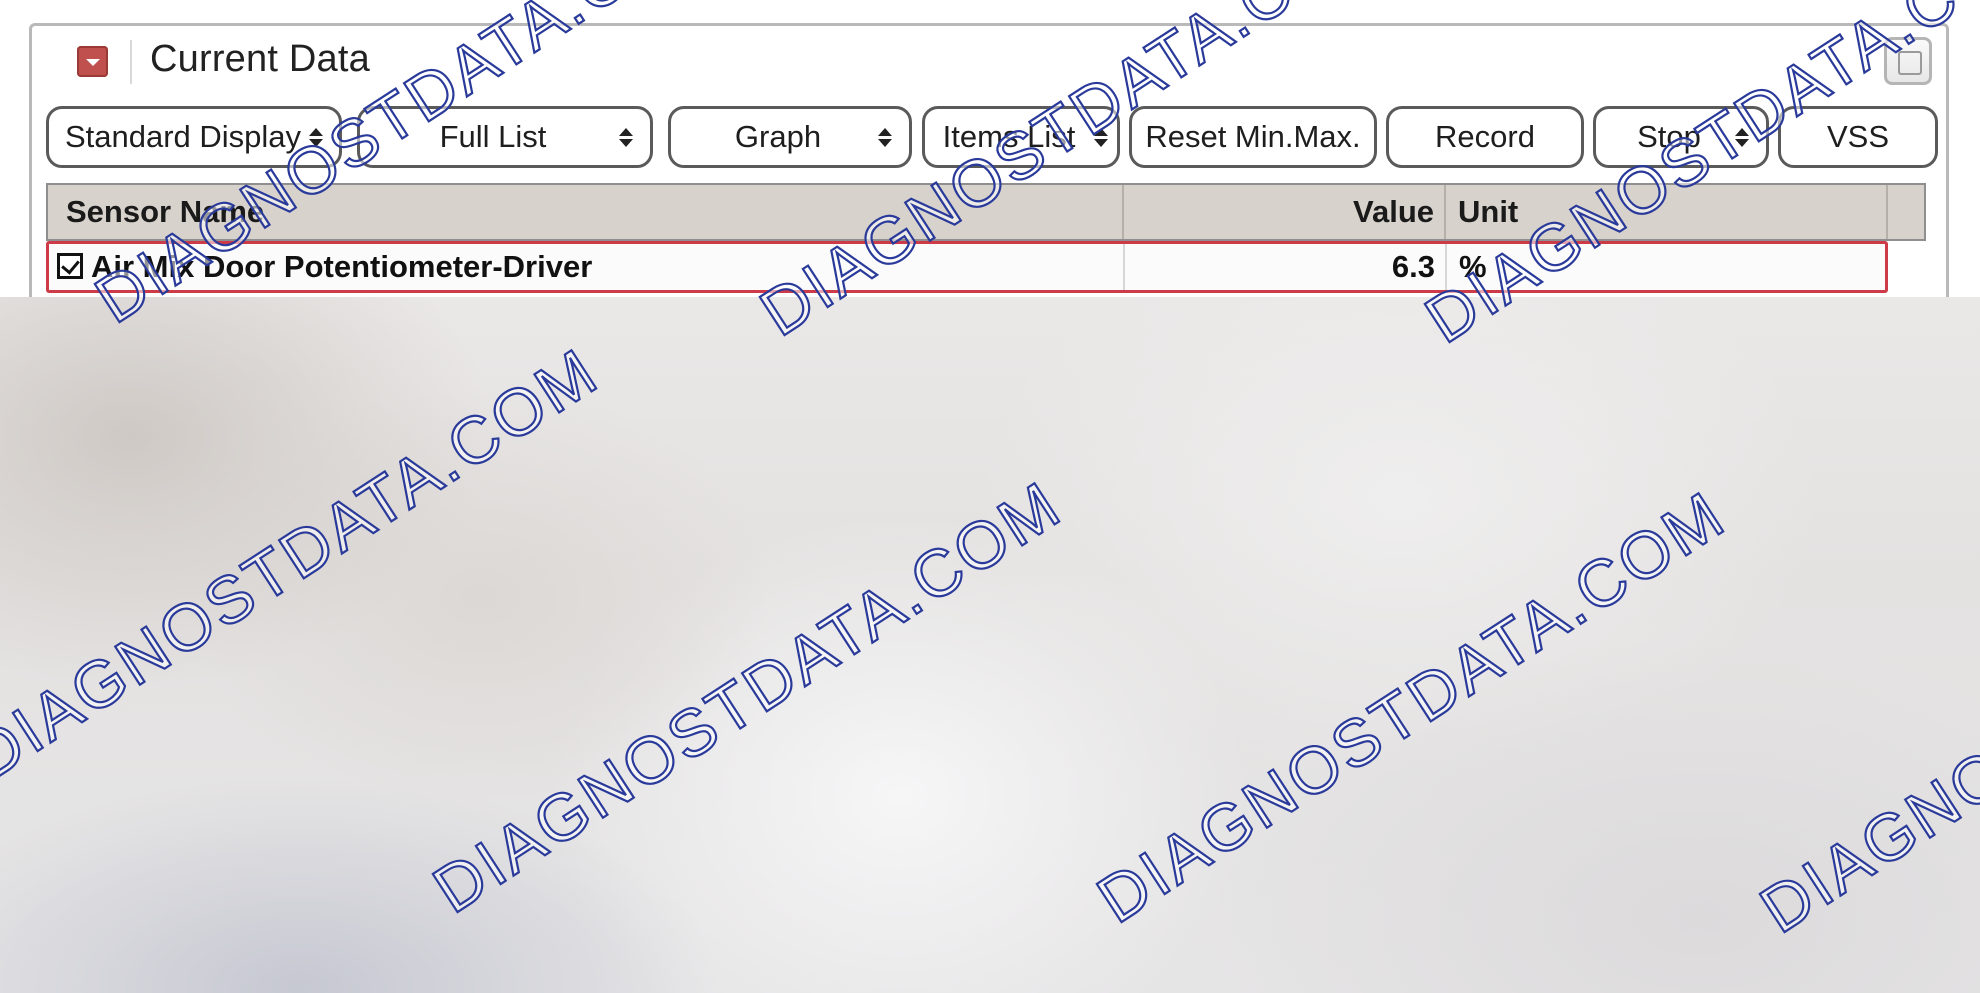 This screenshot has height=993, width=1980. Describe the element at coordinates (1669, 136) in the screenshot. I see `stop-label: Stop` at that location.